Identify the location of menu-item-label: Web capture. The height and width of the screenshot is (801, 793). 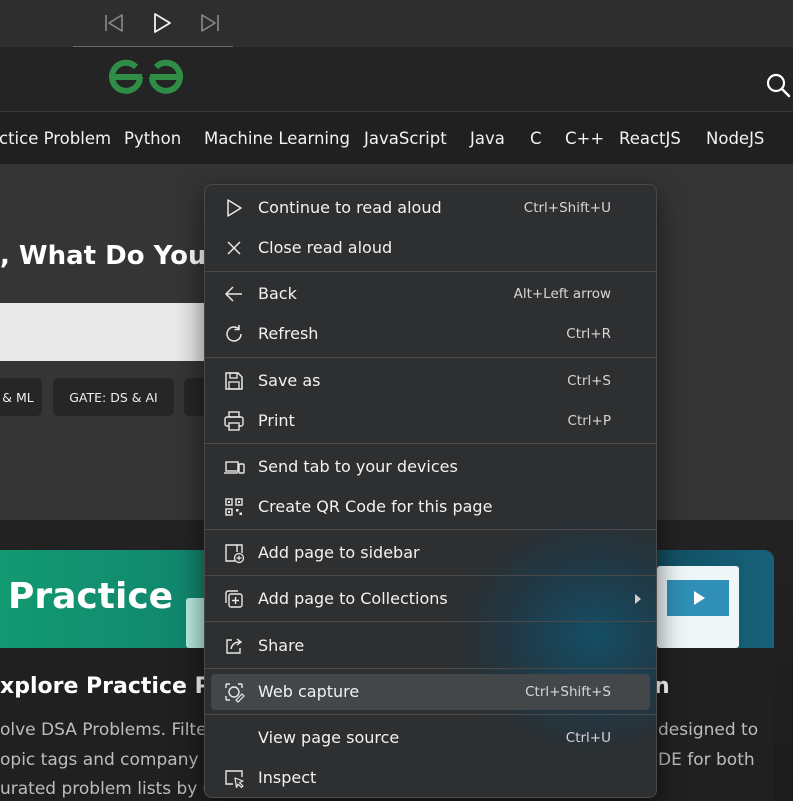
(309, 691).